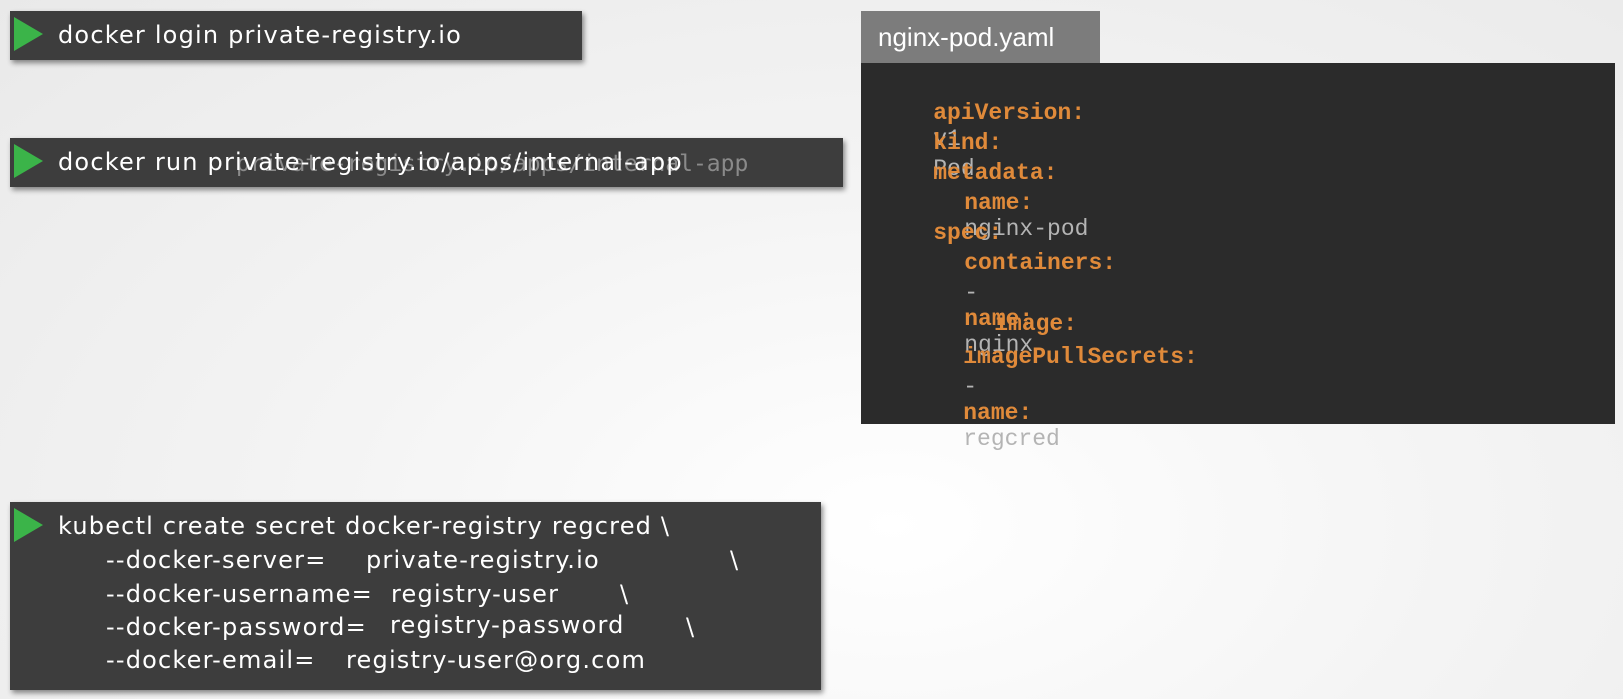 The image size is (1623, 699). I want to click on docker-username-value: registry-user, so click(475, 594).